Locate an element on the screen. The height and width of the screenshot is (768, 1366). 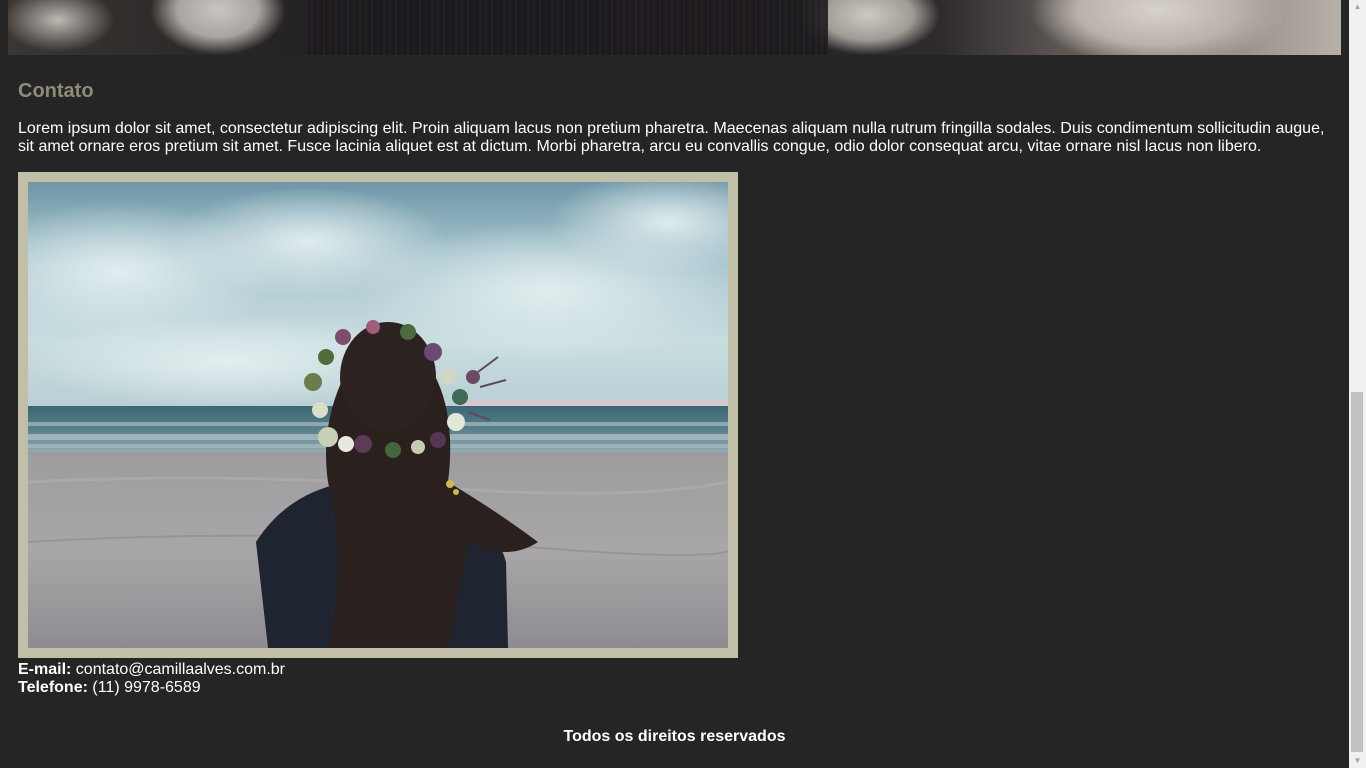
scrollbar-thumb is located at coordinates (1357, 572).